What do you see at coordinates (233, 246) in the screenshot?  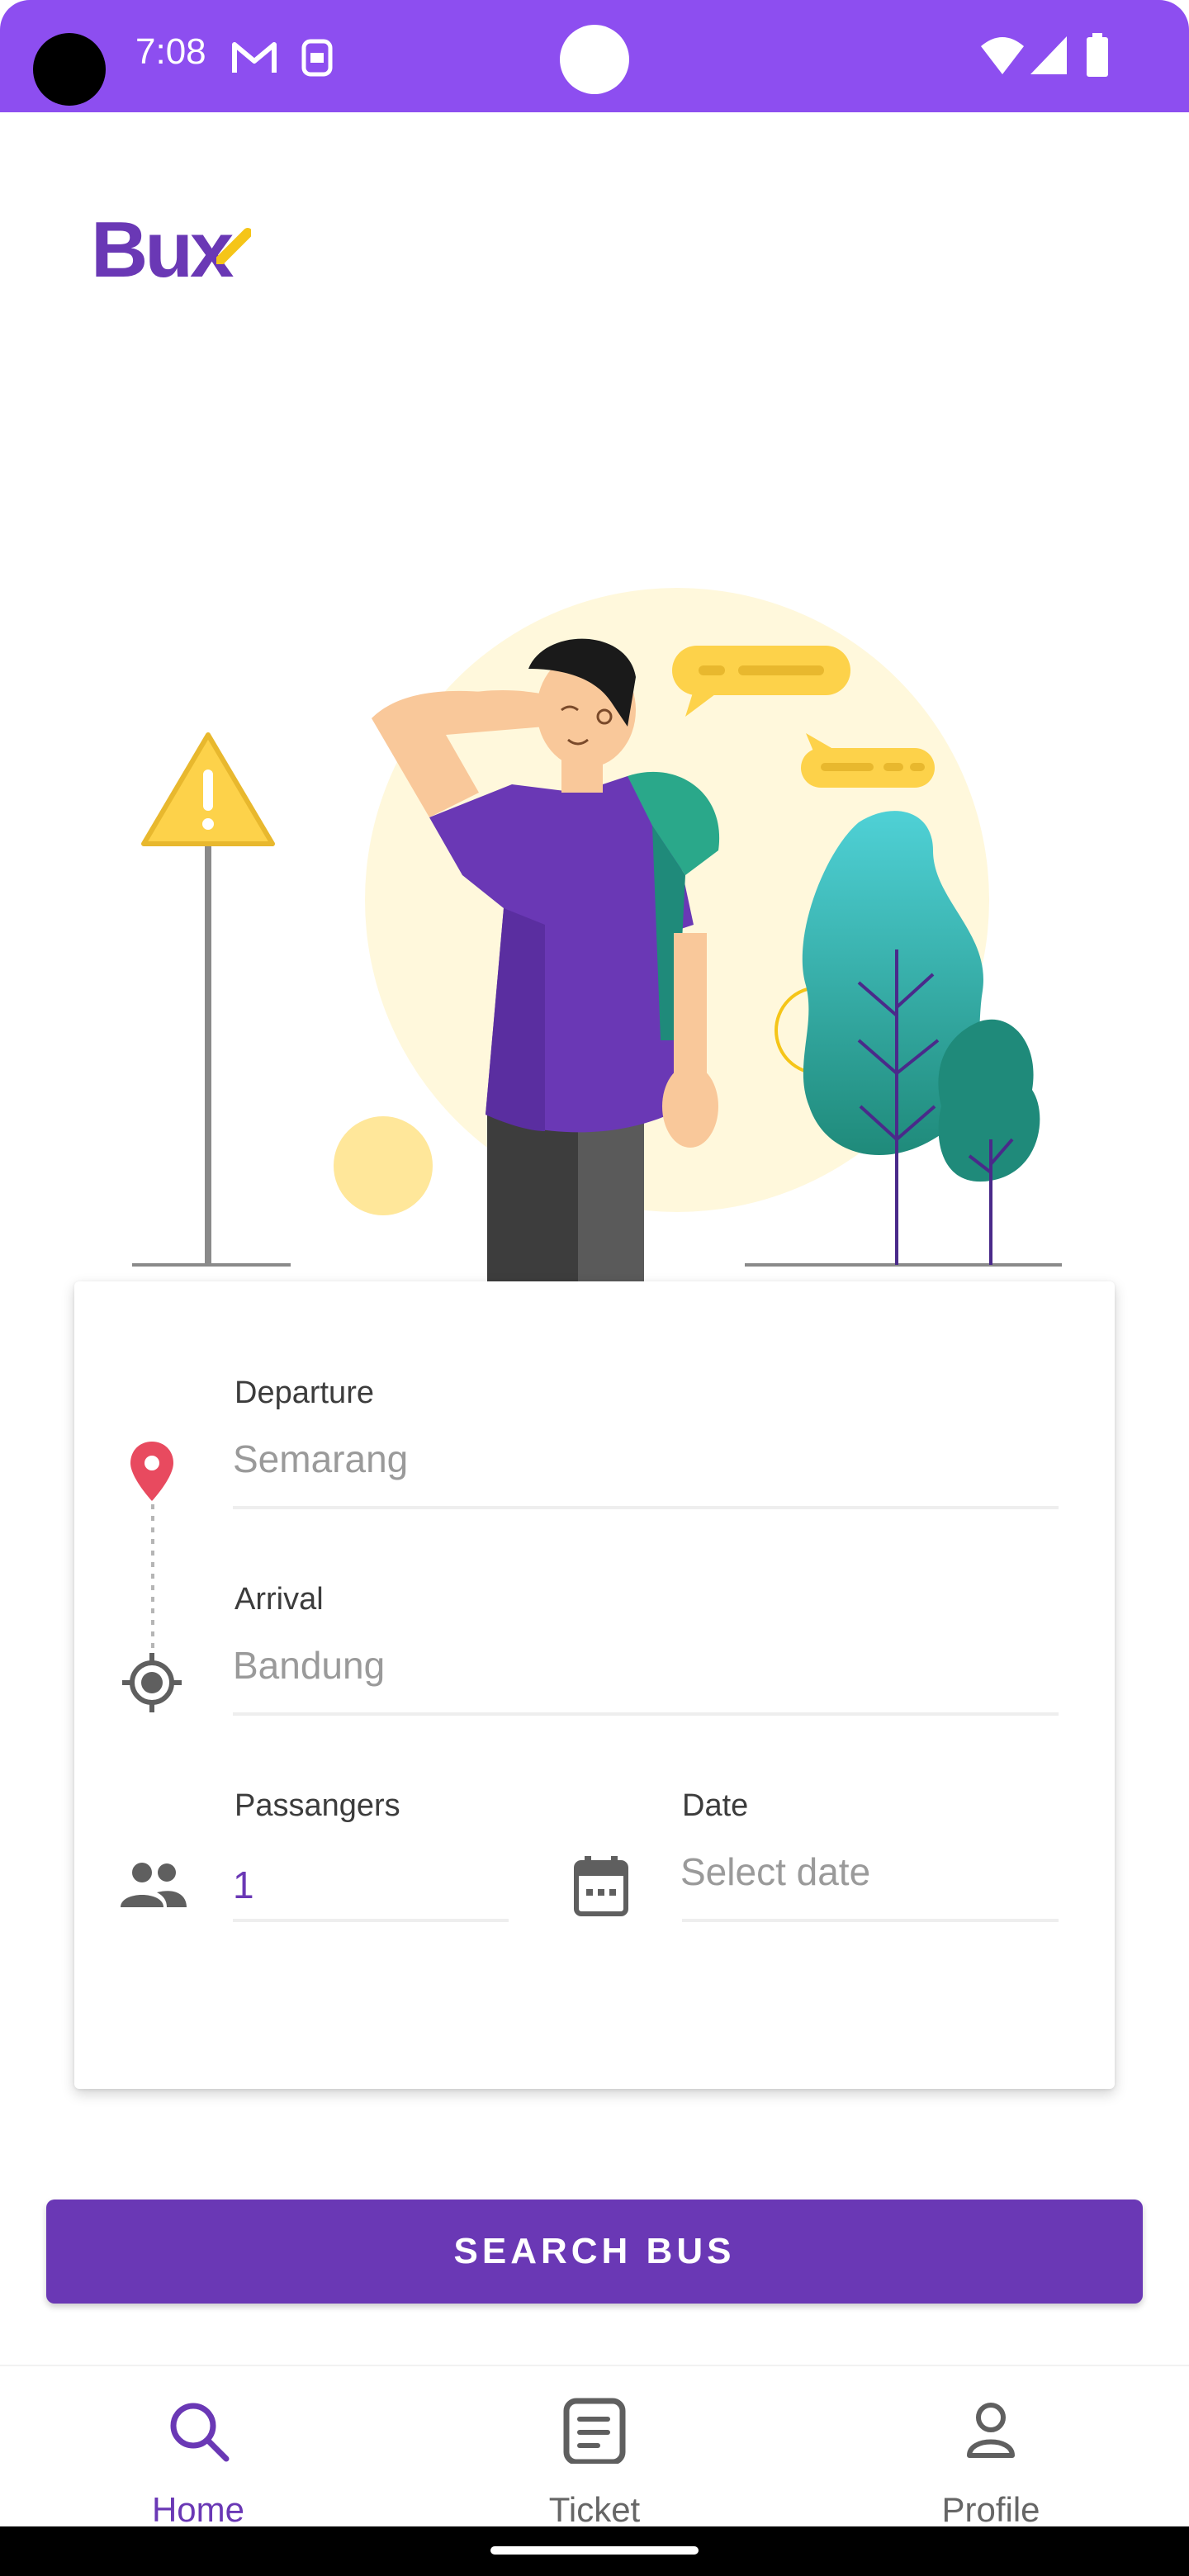 I see `logo-accent-icon` at bounding box center [233, 246].